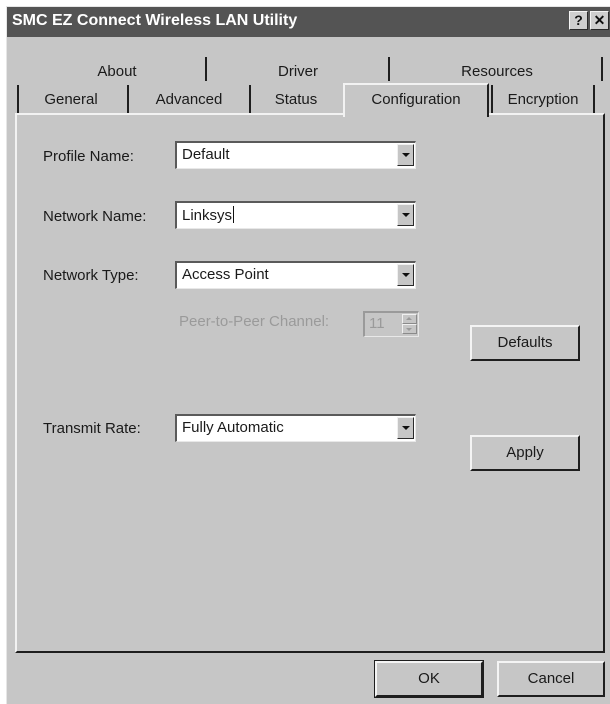 The width and height of the screenshot is (610, 704). What do you see at coordinates (295, 275) in the screenshot?
I see `network-type-combo: Access Point` at bounding box center [295, 275].